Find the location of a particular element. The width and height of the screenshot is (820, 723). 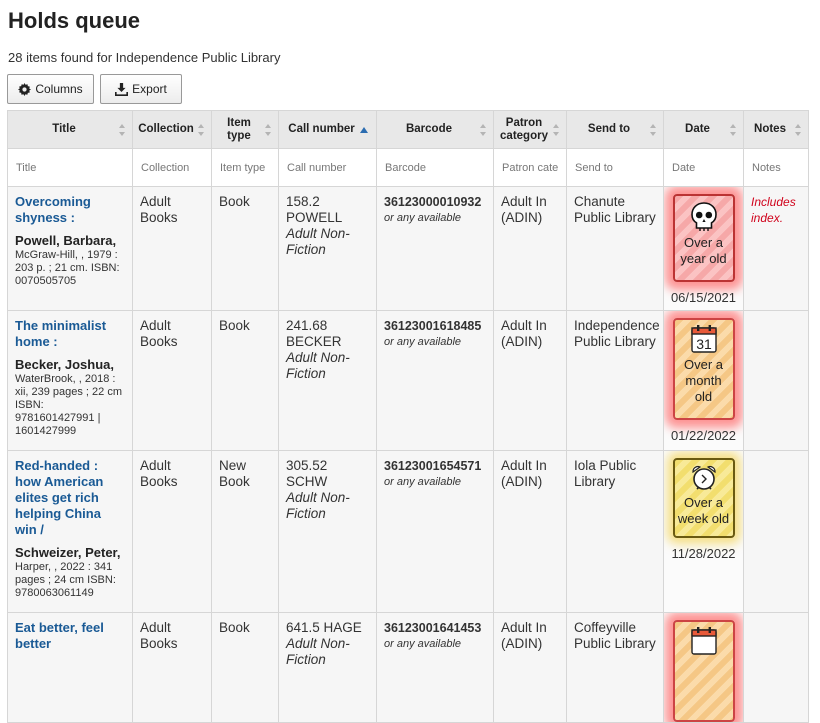

column-header-barcode: Barcode is located at coordinates (435, 129).